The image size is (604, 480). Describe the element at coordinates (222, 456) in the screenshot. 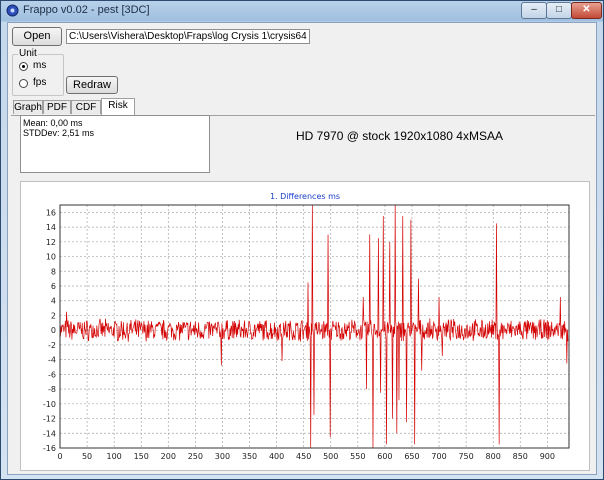

I see `x-tick-label: 300` at that location.